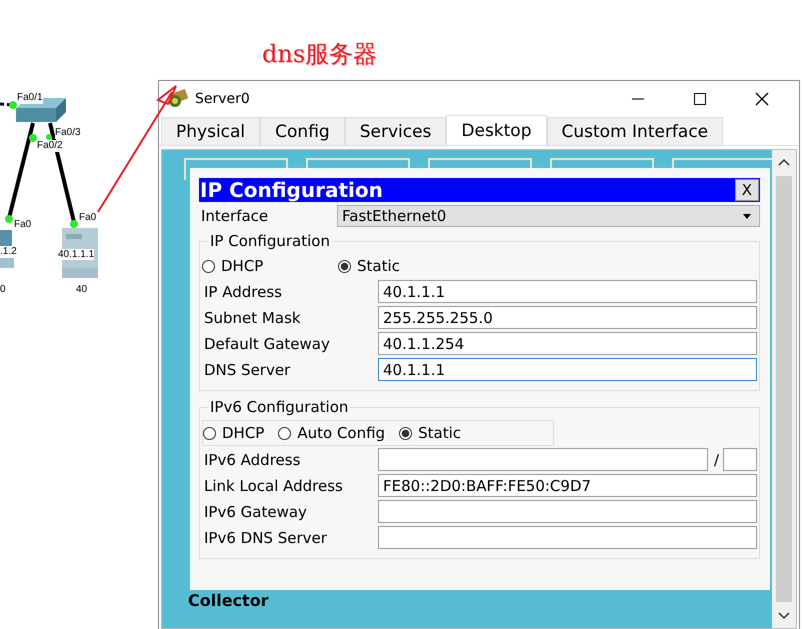 The height and width of the screenshot is (629, 802). I want to click on window-title: Server0, so click(222, 99).